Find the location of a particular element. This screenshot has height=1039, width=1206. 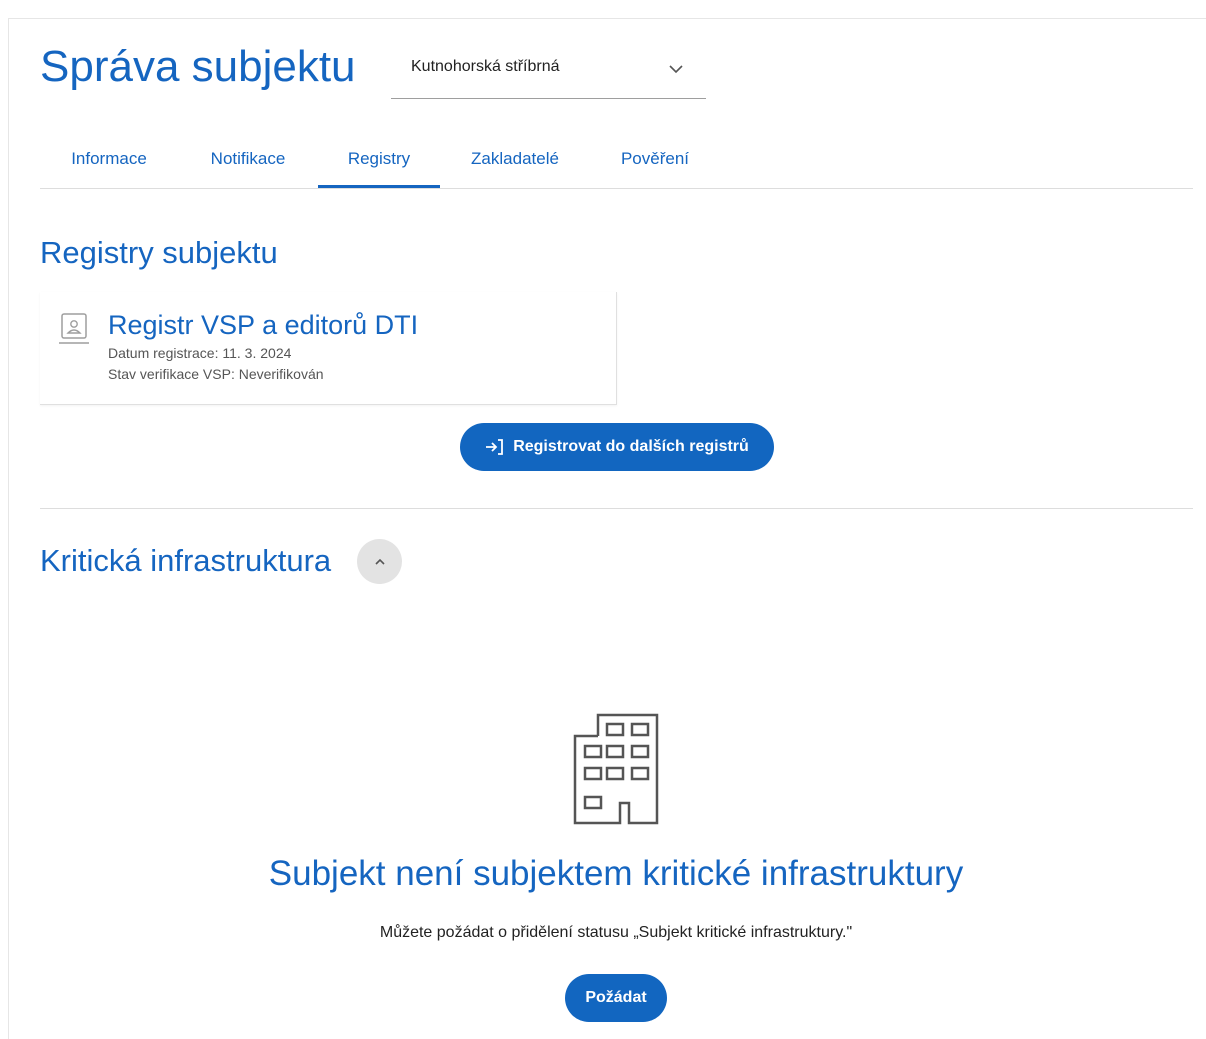

subject-select: Kutnohorská stříbrná is located at coordinates (548, 71).